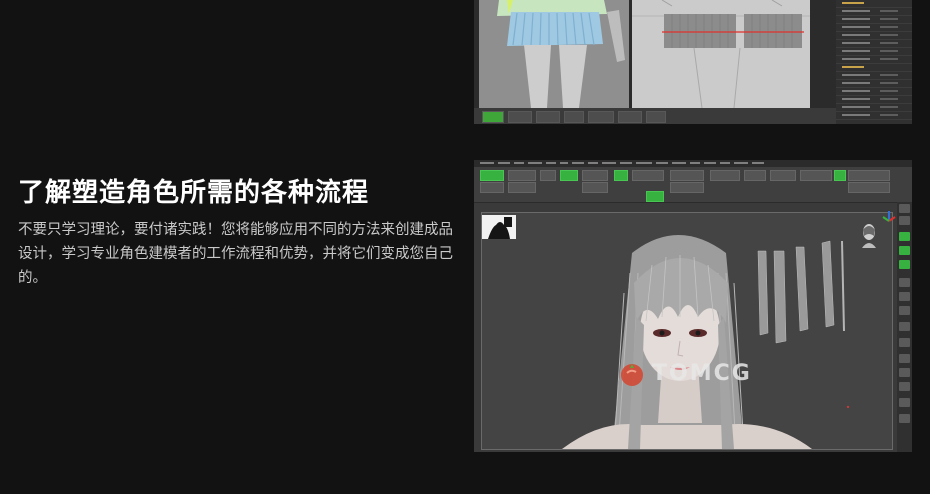  What do you see at coordinates (869, 235) in the screenshot?
I see `head-gizmo-icon` at bounding box center [869, 235].